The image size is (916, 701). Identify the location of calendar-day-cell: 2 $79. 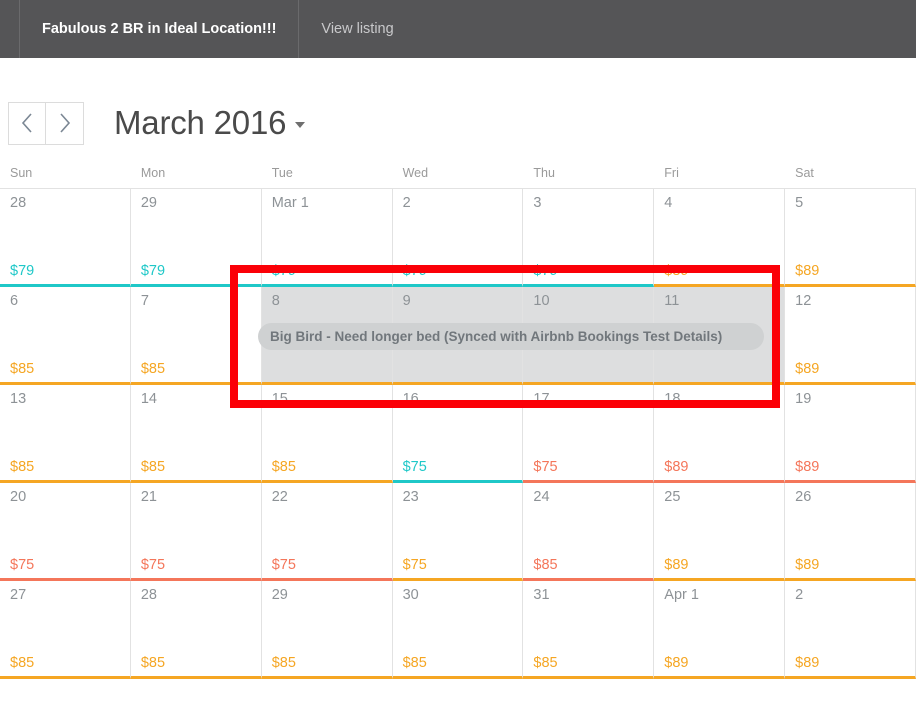
(458, 238).